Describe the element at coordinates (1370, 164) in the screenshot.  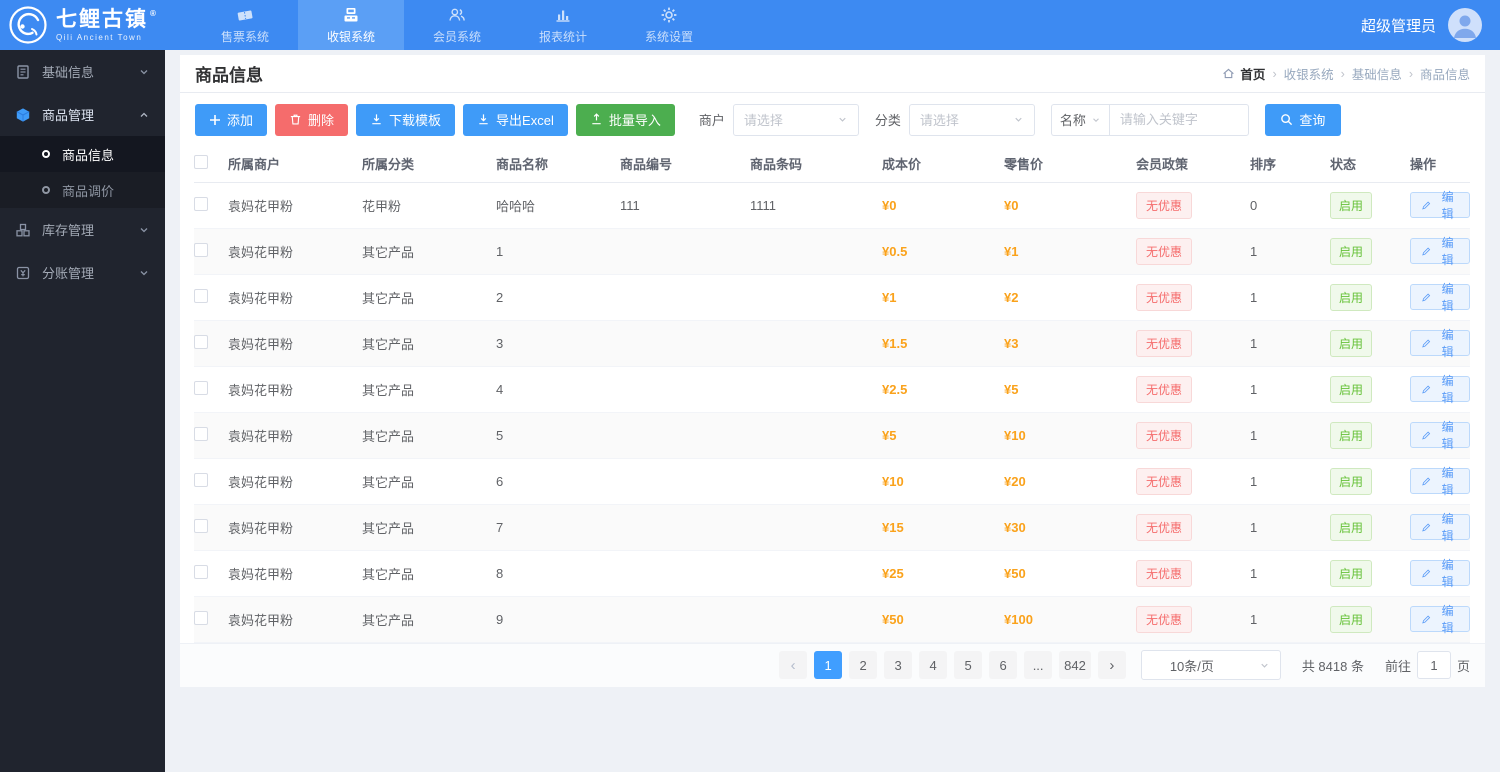
I see `col-status: 状态` at that location.